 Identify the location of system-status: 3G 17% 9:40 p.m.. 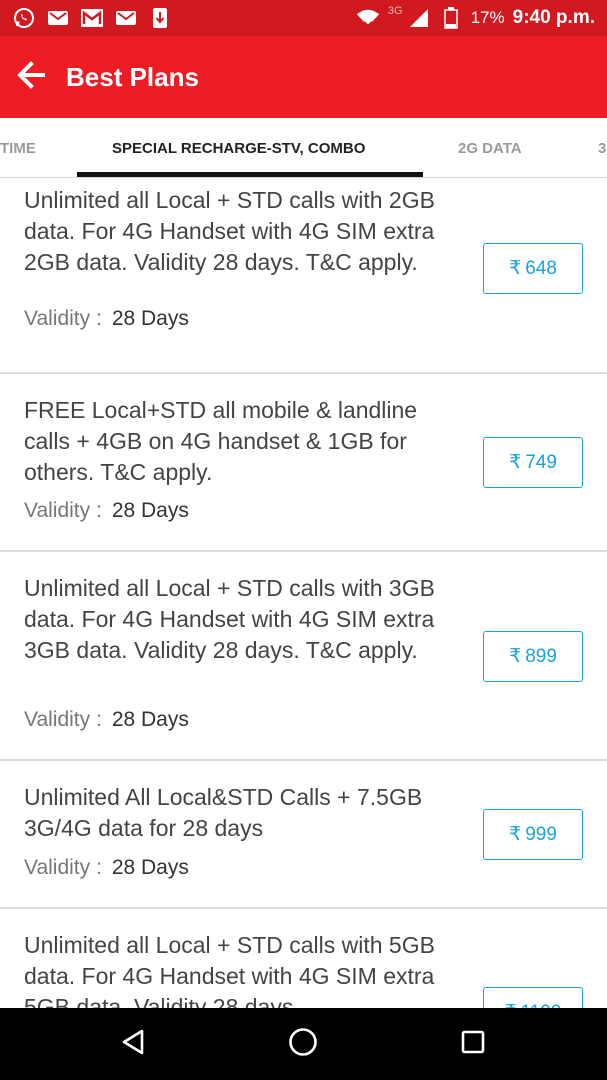
(475, 18).